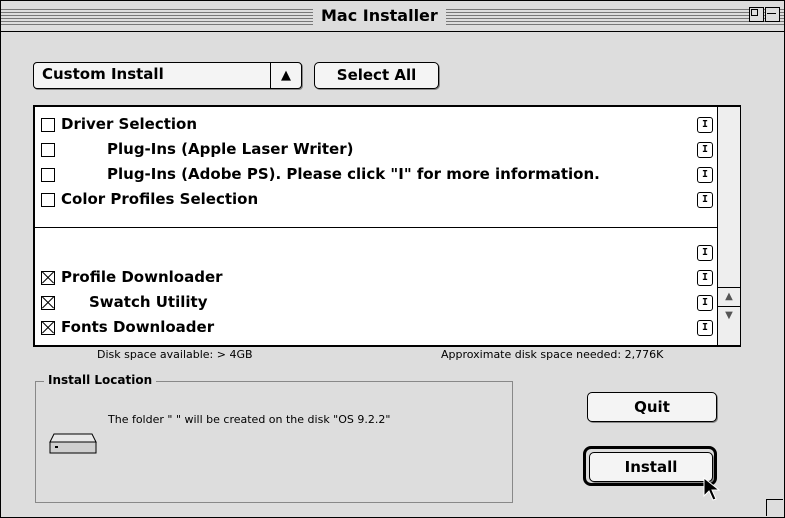 This screenshot has height=518, width=785. Describe the element at coordinates (728, 226) in the screenshot. I see `vertical-scrollbar: ▲ ▼` at that location.